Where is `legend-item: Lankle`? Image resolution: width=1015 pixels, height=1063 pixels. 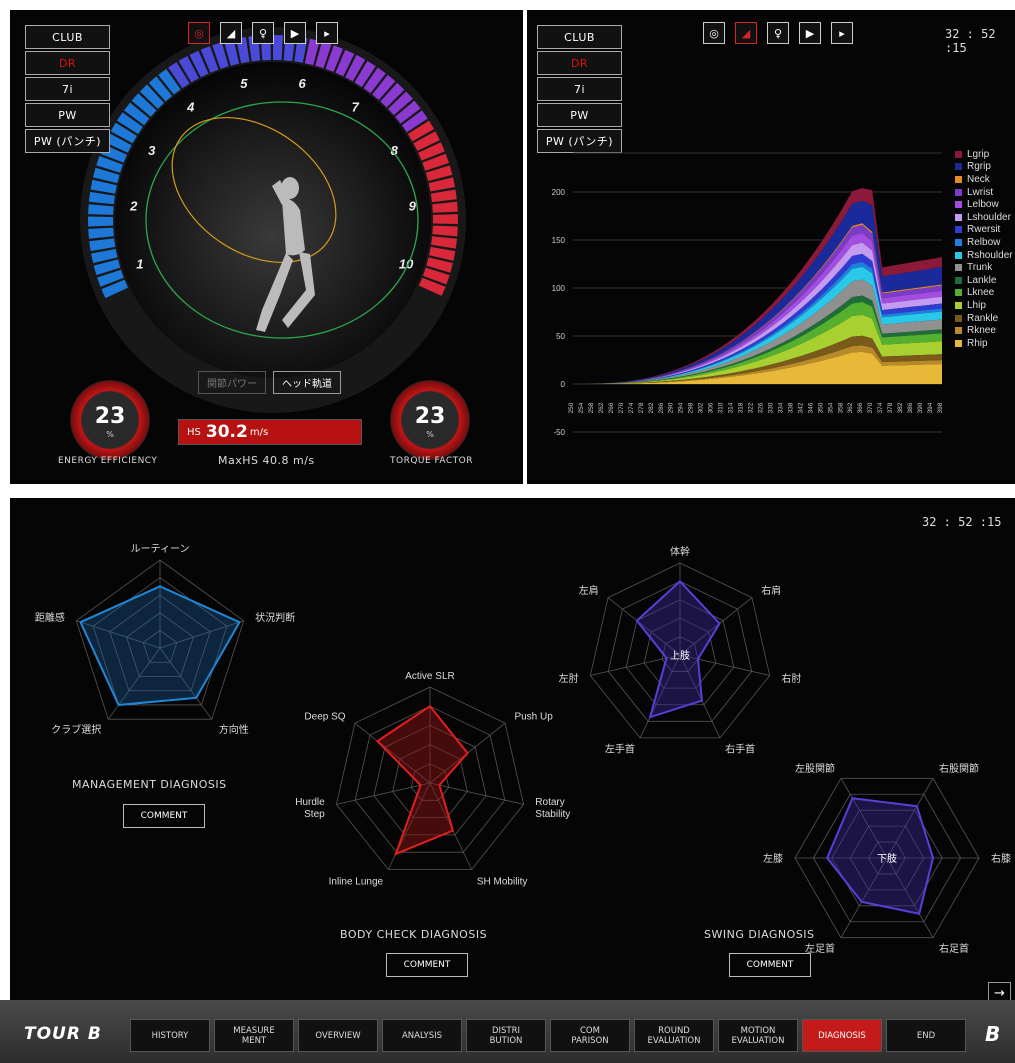
legend-item: Lankle is located at coordinates (984, 280).